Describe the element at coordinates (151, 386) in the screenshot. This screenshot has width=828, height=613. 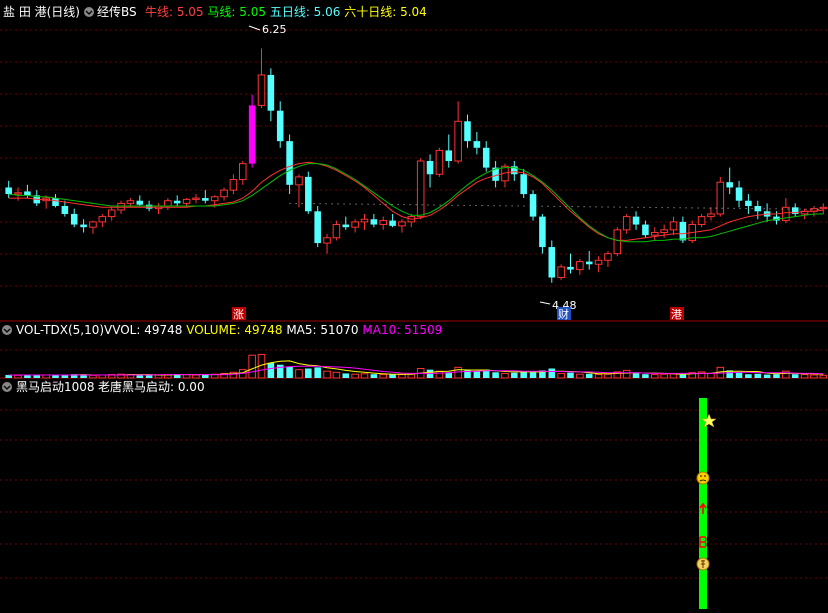
I see `signal-values: 老唐黑马启动: 0.00` at that location.